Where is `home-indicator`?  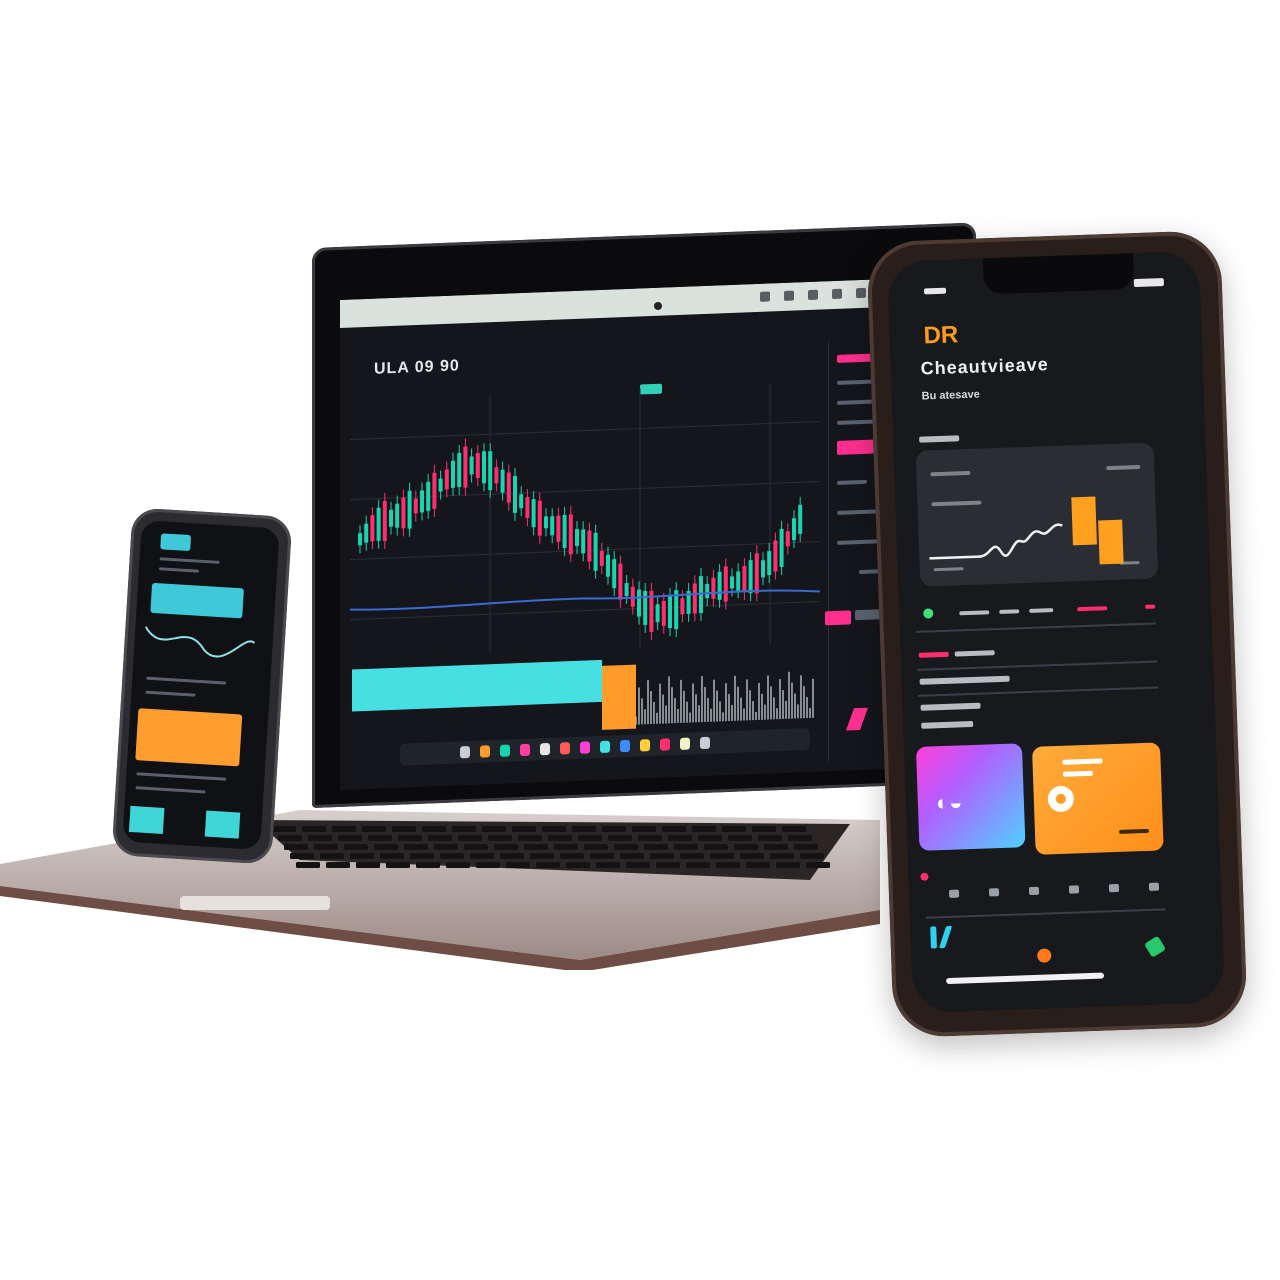 home-indicator is located at coordinates (1025, 978).